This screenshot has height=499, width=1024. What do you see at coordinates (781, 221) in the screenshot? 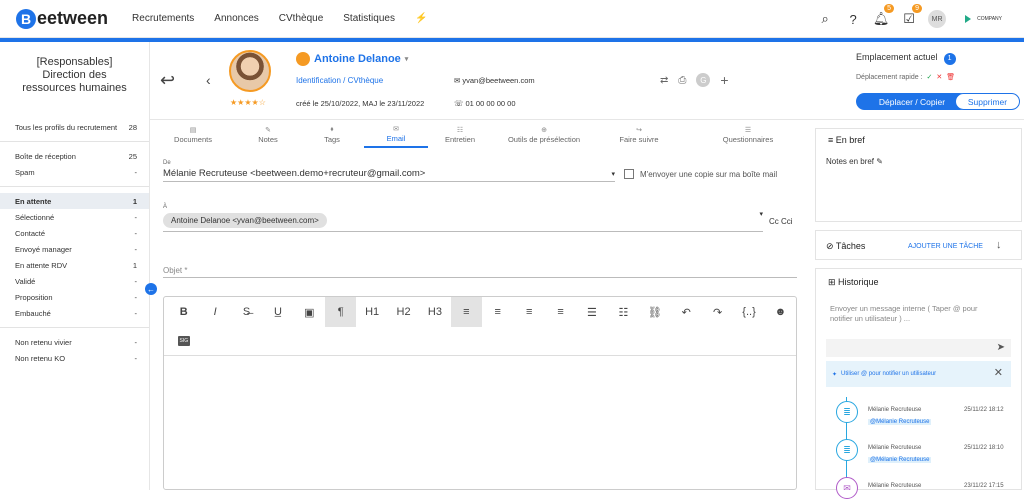
I see `cc-cci-link: Cc Cci` at bounding box center [781, 221].